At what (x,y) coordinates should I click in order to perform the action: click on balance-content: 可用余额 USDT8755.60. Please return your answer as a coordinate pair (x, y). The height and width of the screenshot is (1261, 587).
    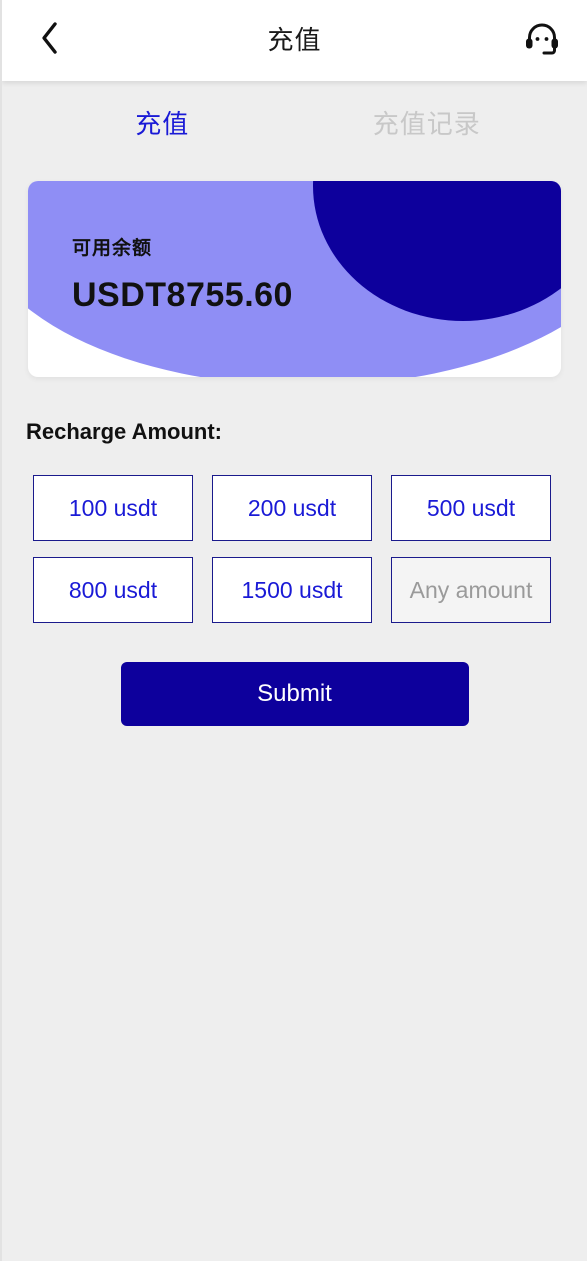
    Looking at the image, I should click on (294, 248).